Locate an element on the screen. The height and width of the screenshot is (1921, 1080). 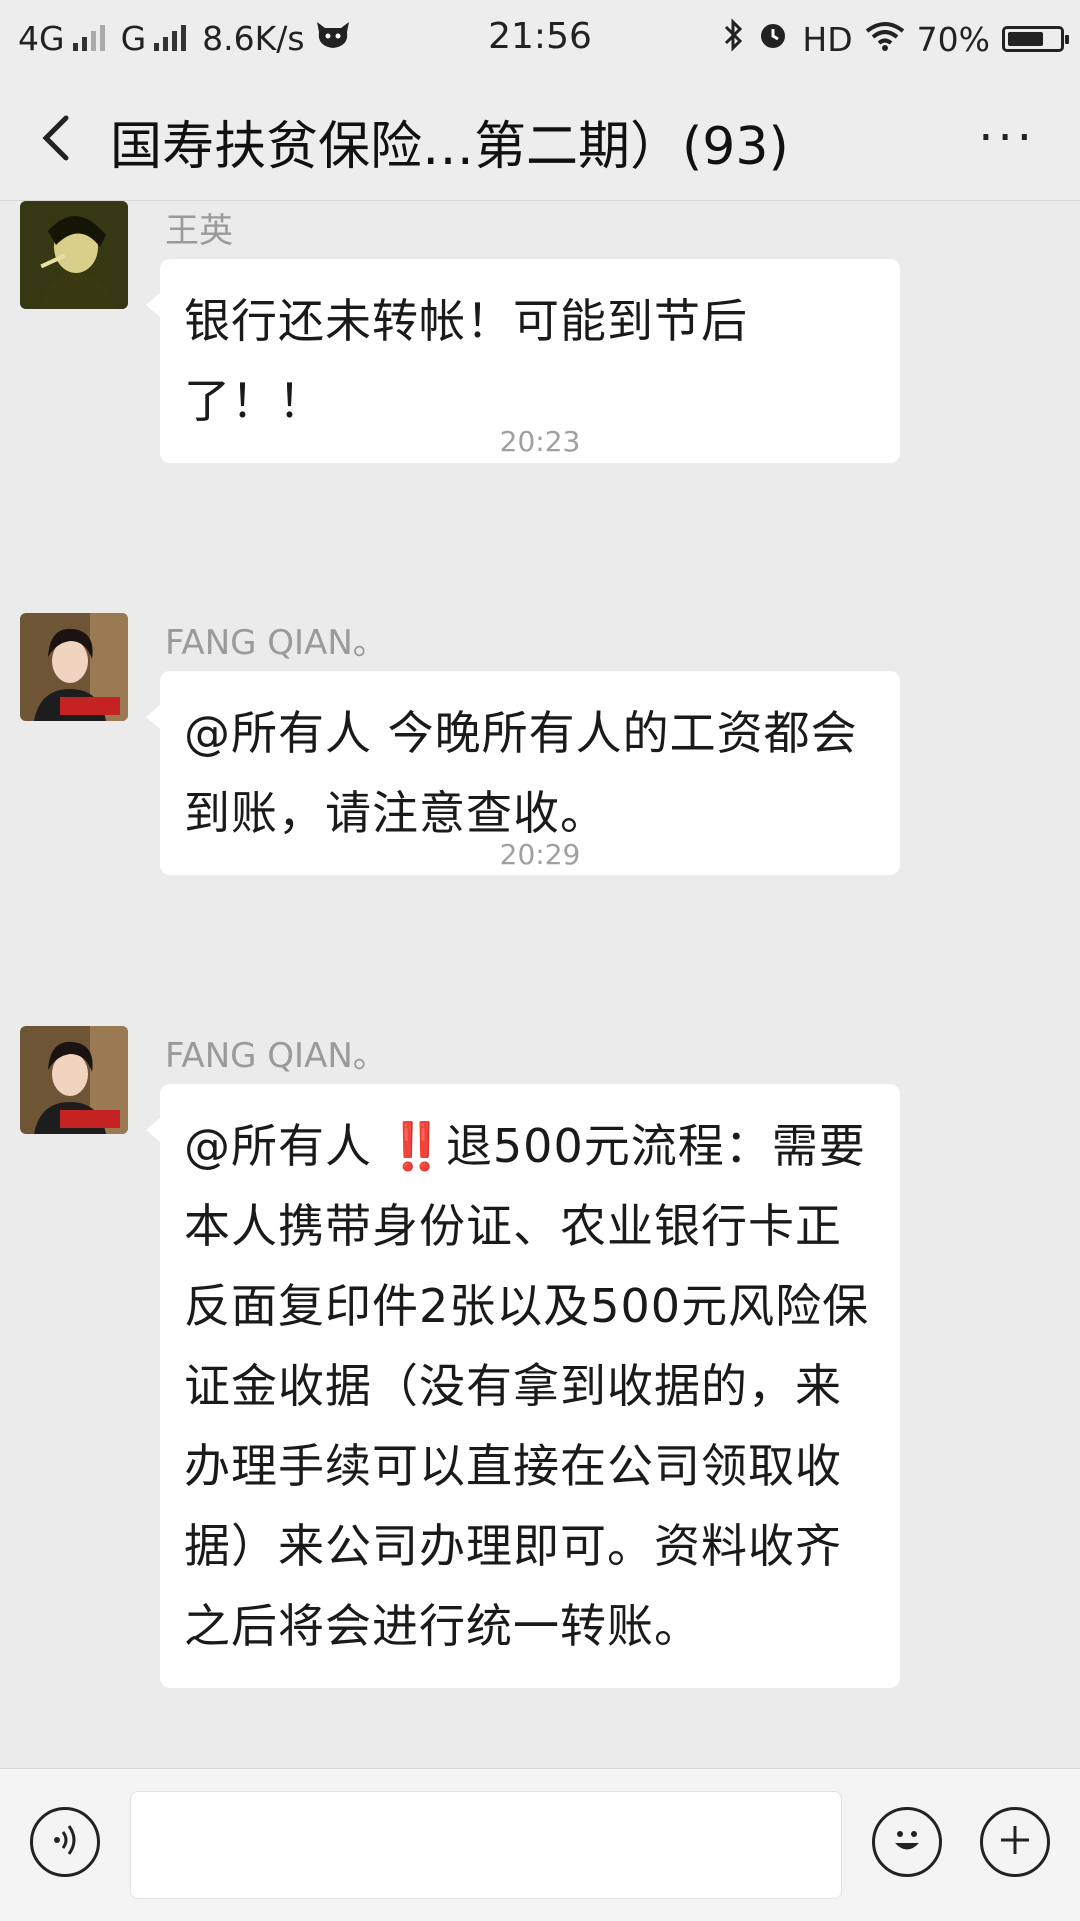
message-input is located at coordinates (486, 1845).